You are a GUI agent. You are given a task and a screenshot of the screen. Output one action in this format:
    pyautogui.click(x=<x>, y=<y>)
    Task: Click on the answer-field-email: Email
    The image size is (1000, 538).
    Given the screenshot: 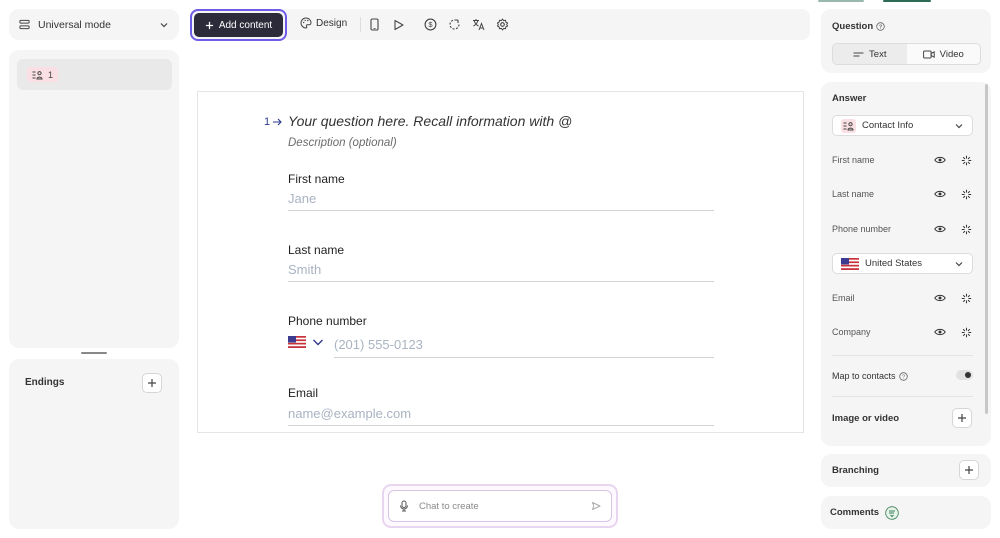 What is the action you would take?
    pyautogui.click(x=902, y=298)
    